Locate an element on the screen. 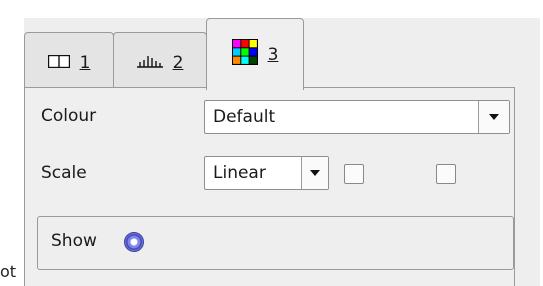  tab-3-label: 3 is located at coordinates (273, 54).